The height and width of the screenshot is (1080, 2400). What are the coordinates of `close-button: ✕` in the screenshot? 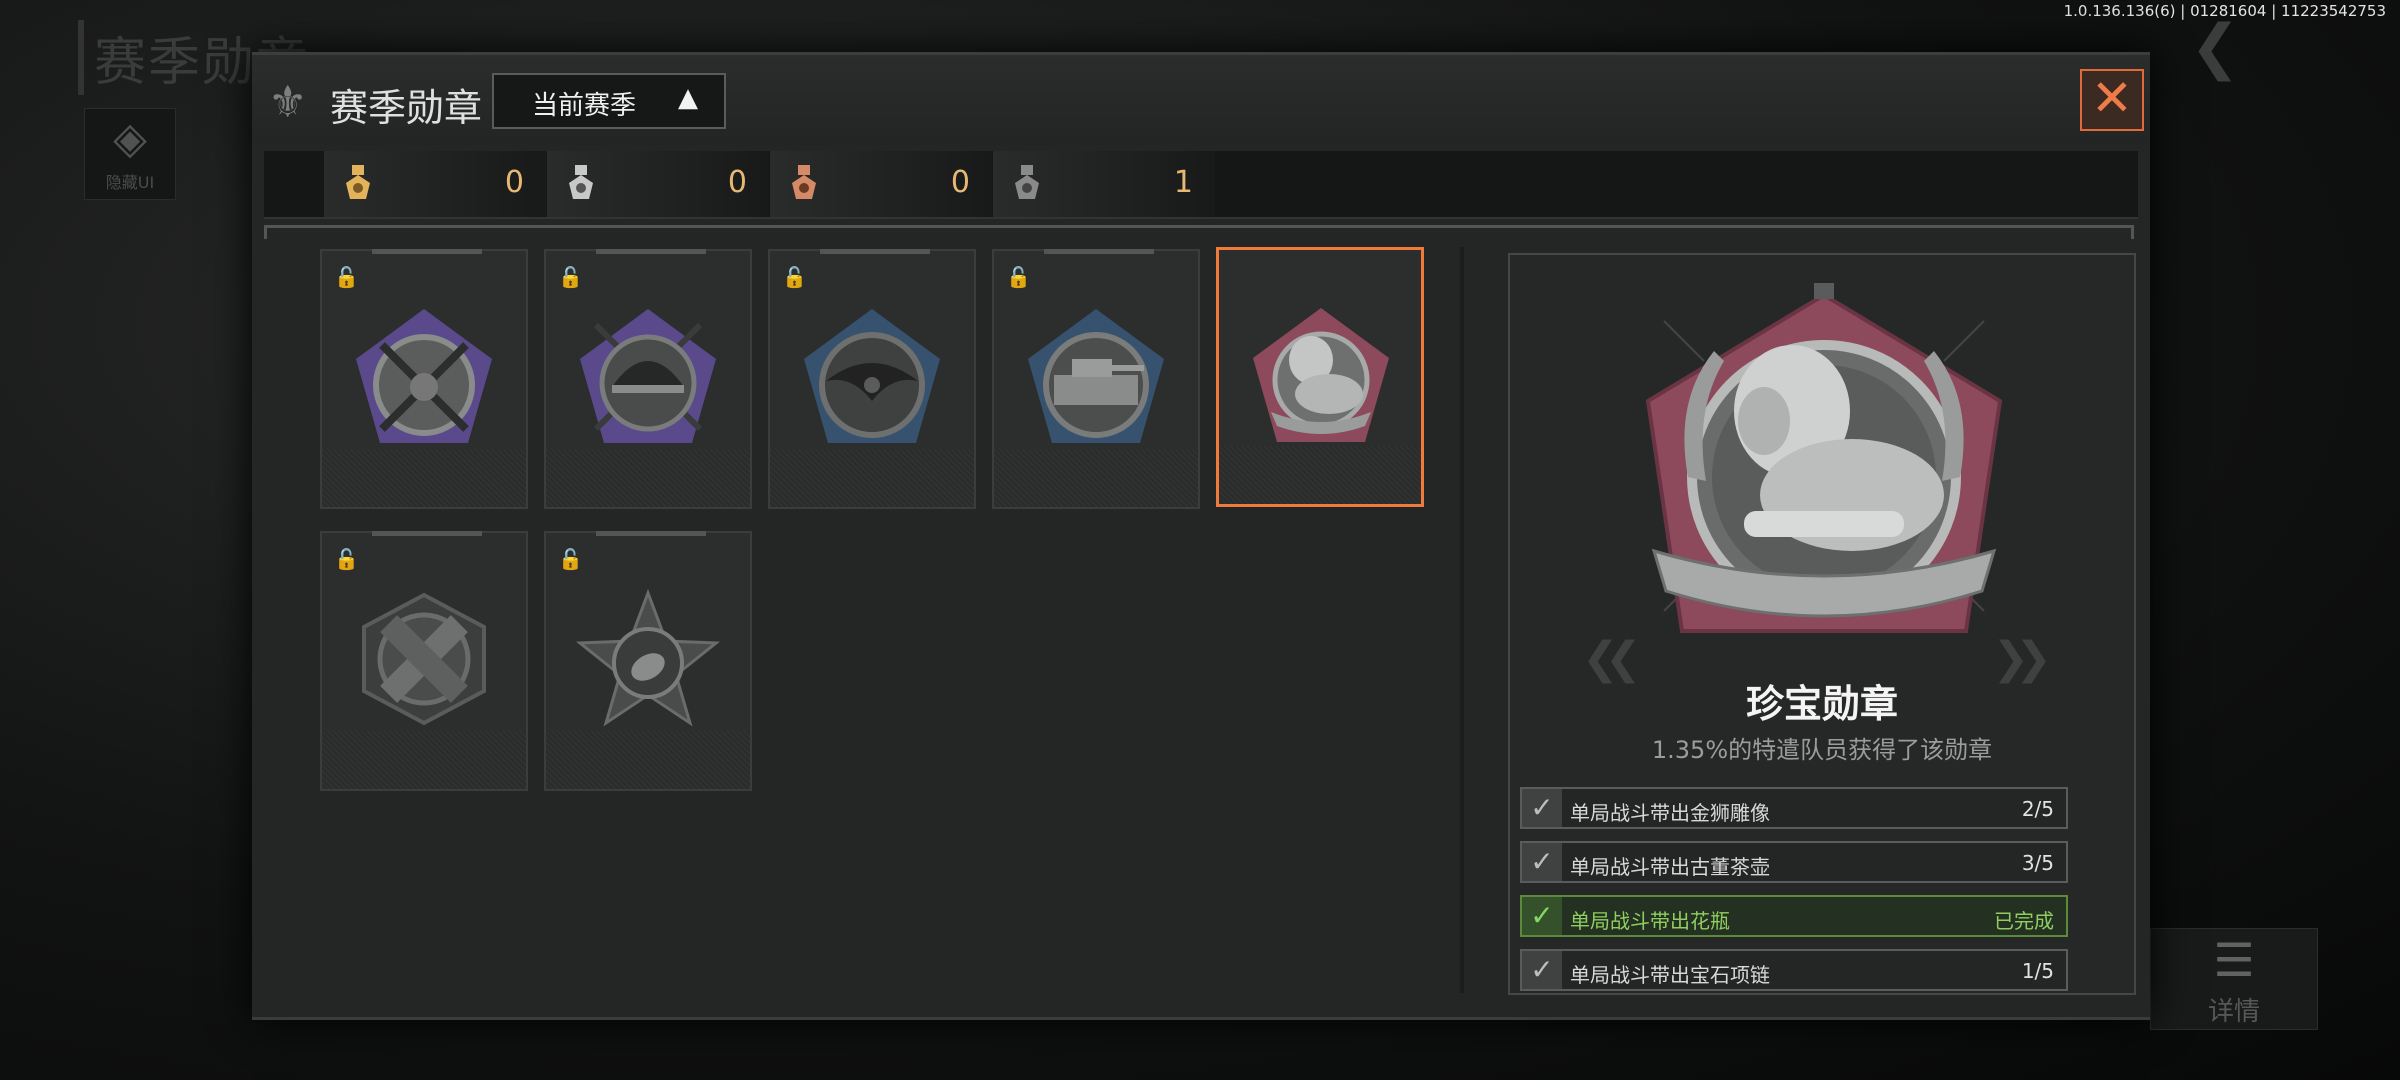 It's located at (2112, 100).